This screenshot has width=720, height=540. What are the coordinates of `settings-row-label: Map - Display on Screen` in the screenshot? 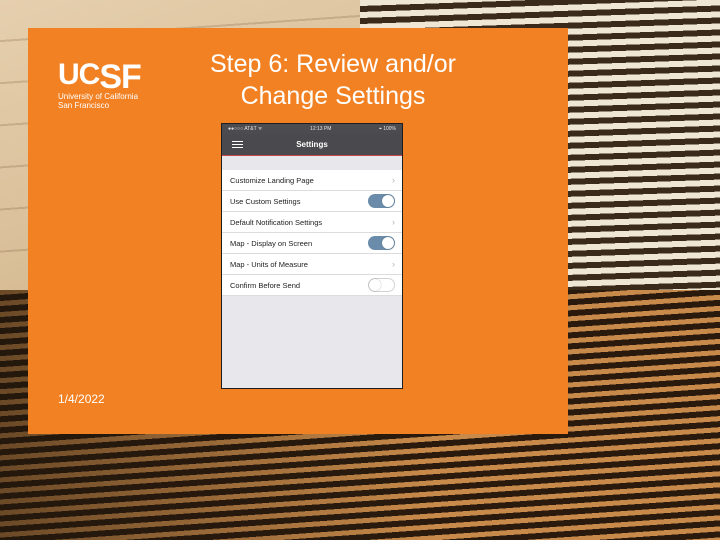 It's located at (271, 243).